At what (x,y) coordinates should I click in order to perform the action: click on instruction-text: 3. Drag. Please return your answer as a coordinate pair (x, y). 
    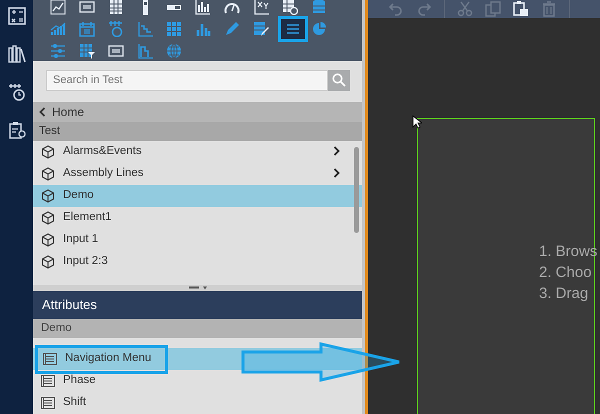
    Looking at the image, I should click on (564, 294).